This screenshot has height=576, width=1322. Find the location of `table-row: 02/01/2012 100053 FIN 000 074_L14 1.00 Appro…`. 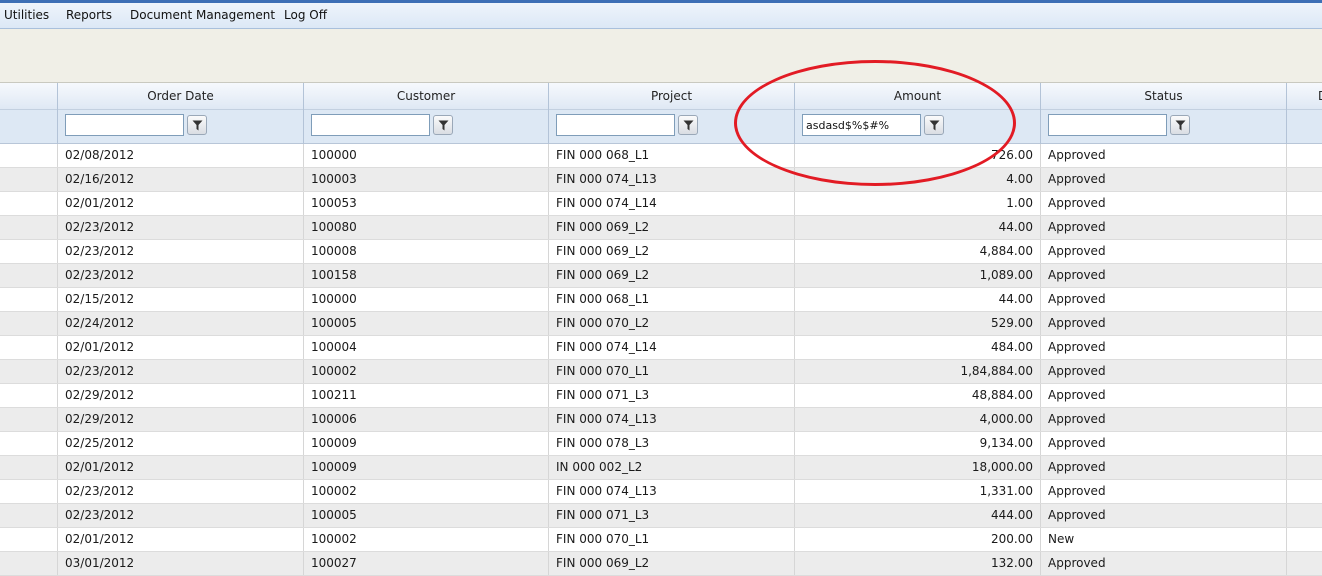

table-row: 02/01/2012 100053 FIN 000 074_L14 1.00 Appro… is located at coordinates (661, 204).